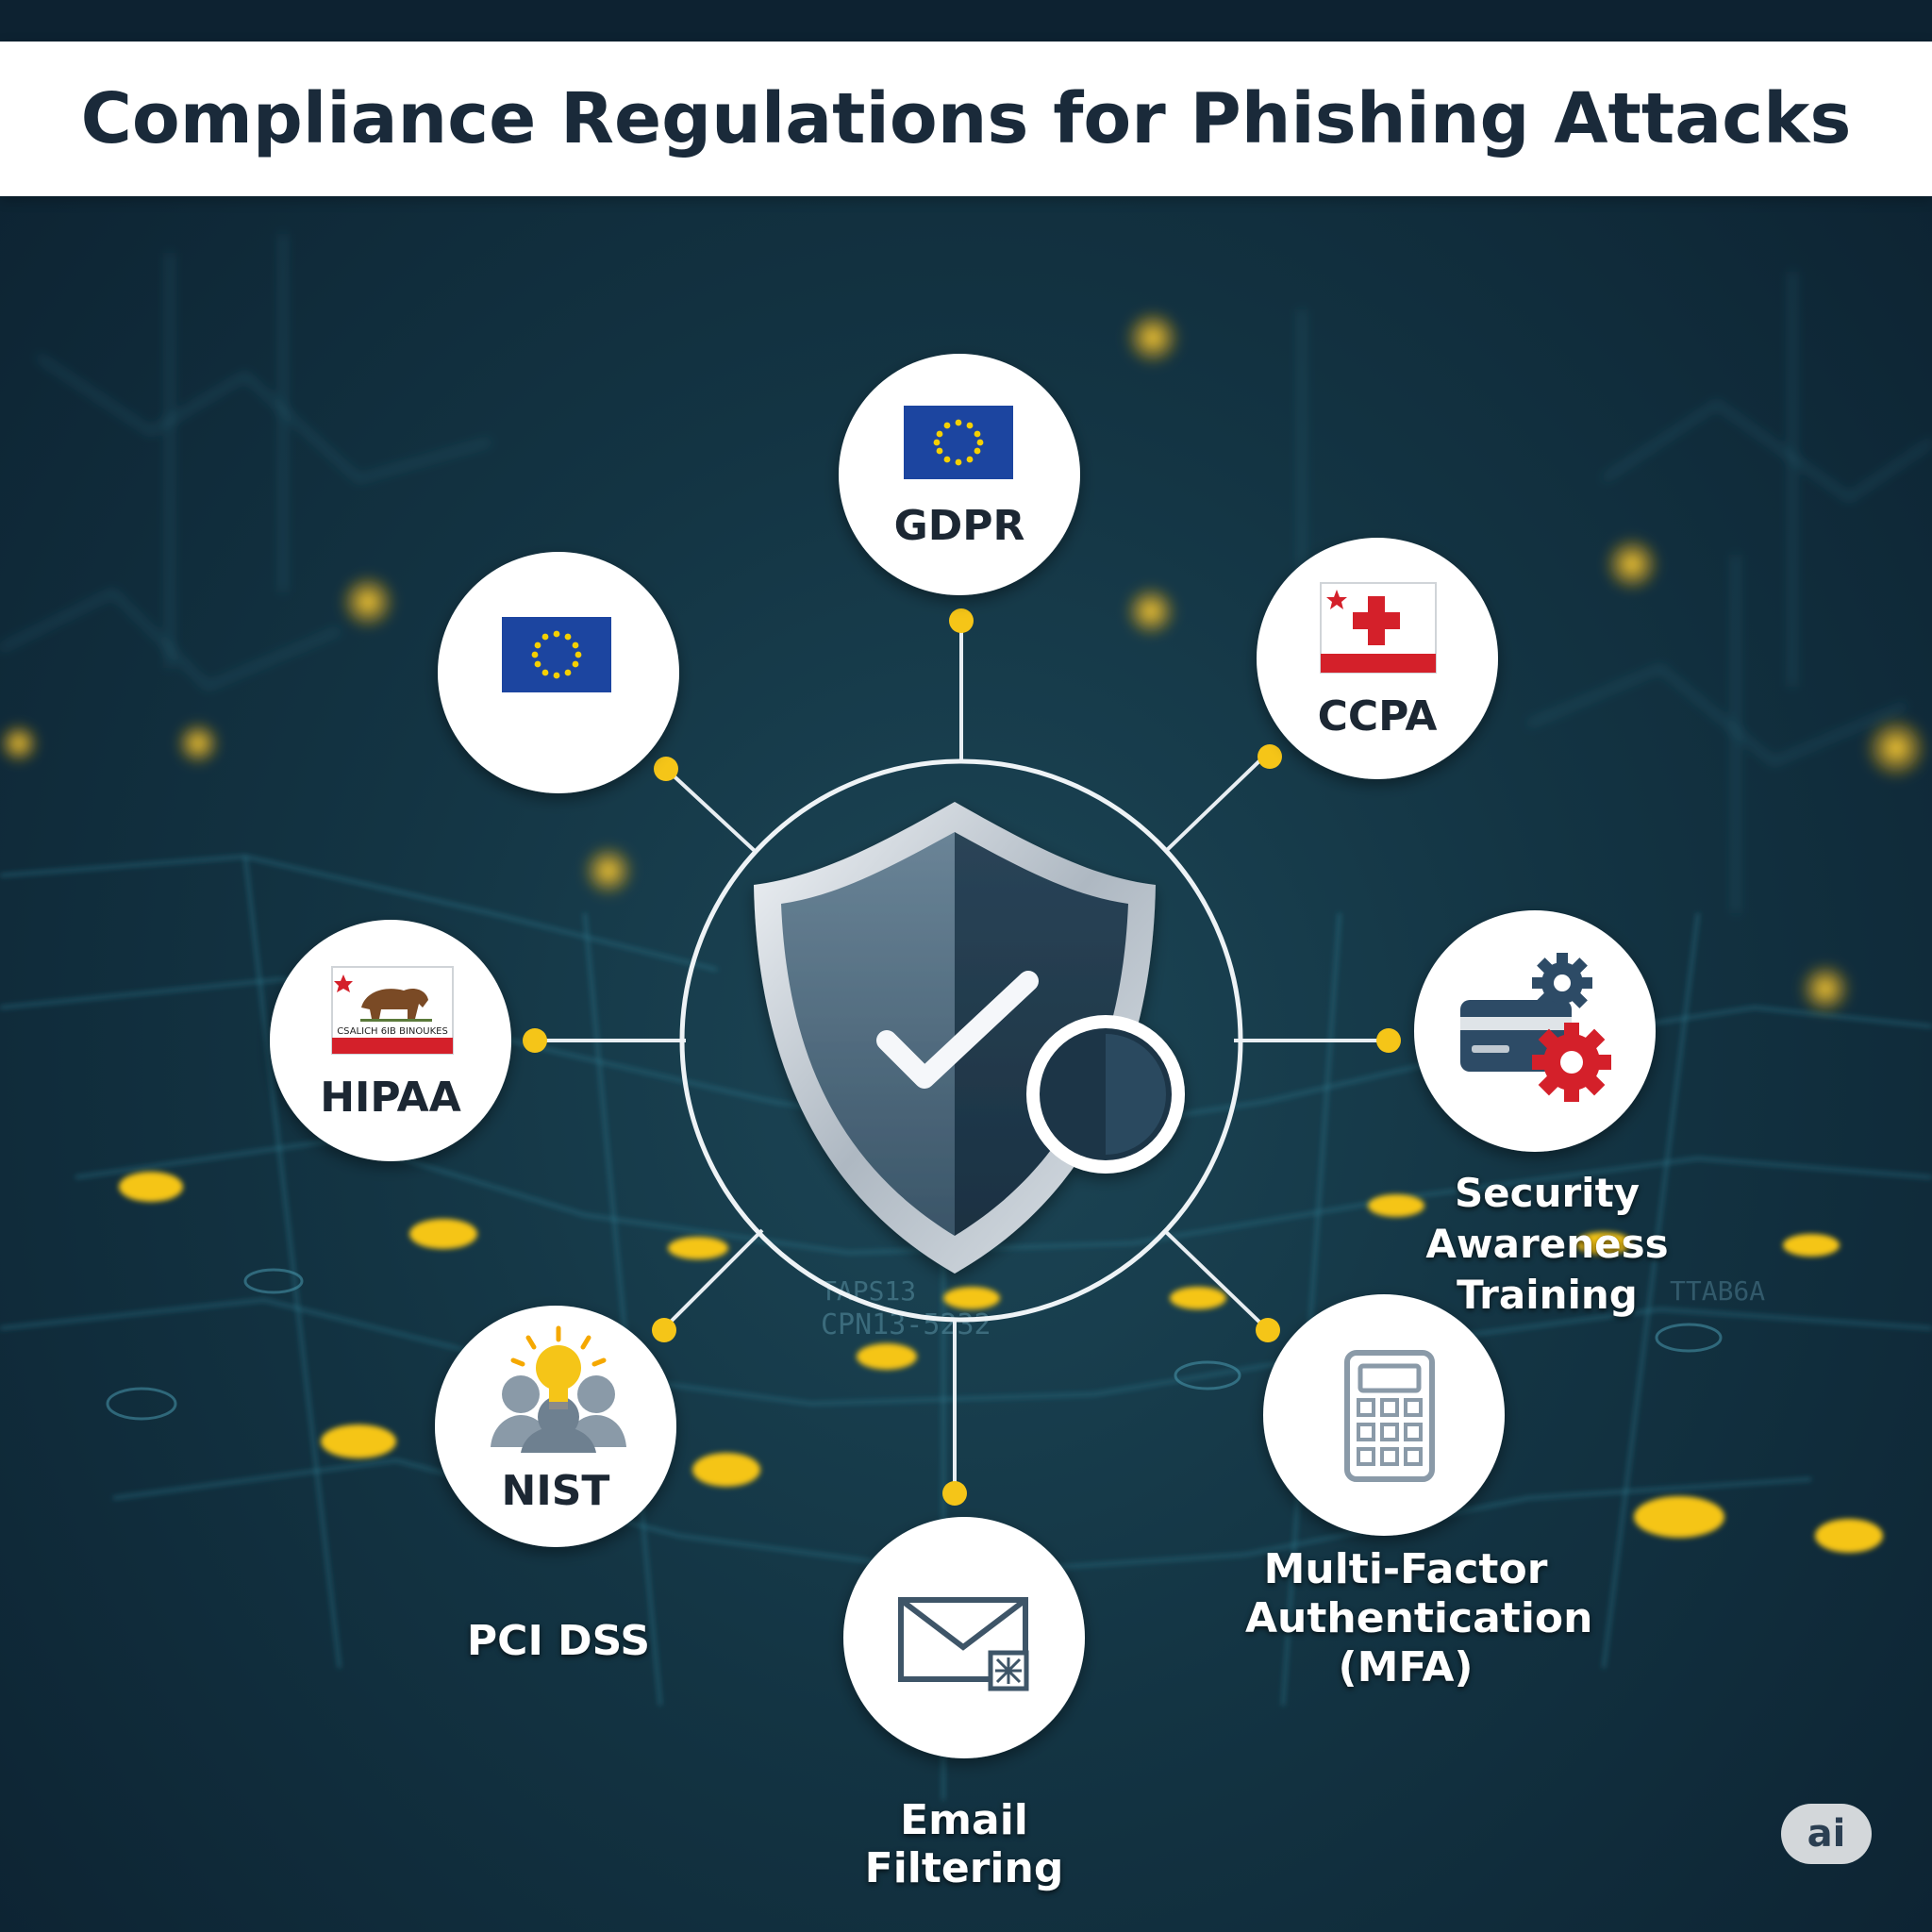 This screenshot has width=1932, height=1932. What do you see at coordinates (556, 1491) in the screenshot?
I see `nist-label: NIST` at bounding box center [556, 1491].